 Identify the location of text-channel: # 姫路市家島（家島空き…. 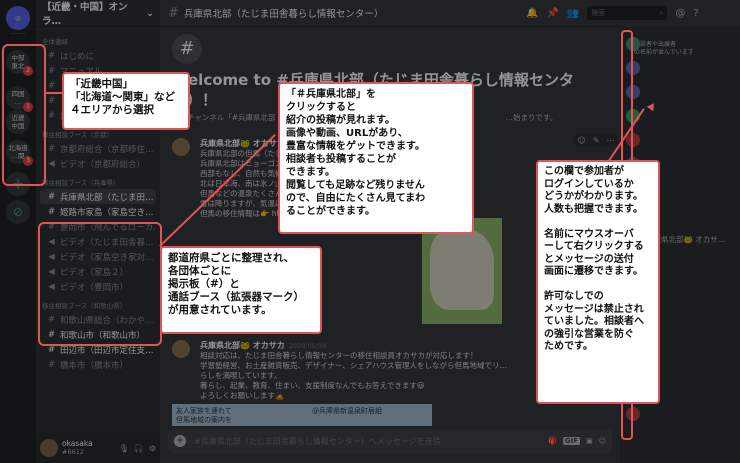
(98, 211).